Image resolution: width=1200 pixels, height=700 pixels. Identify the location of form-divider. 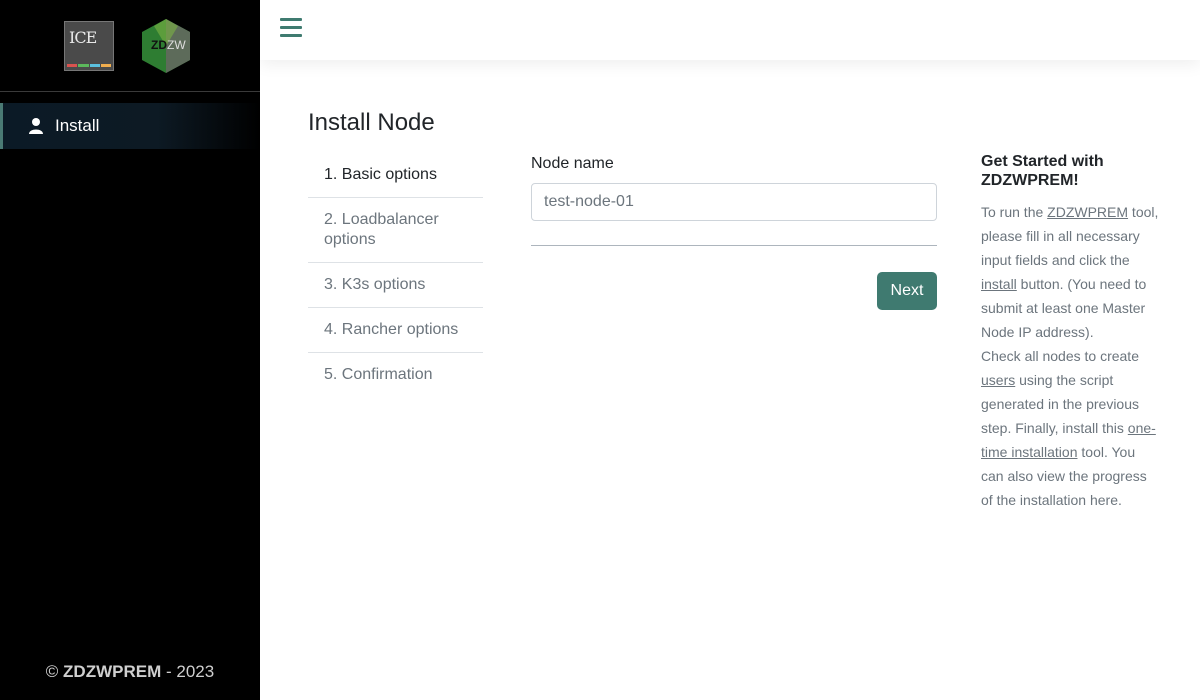
(734, 245).